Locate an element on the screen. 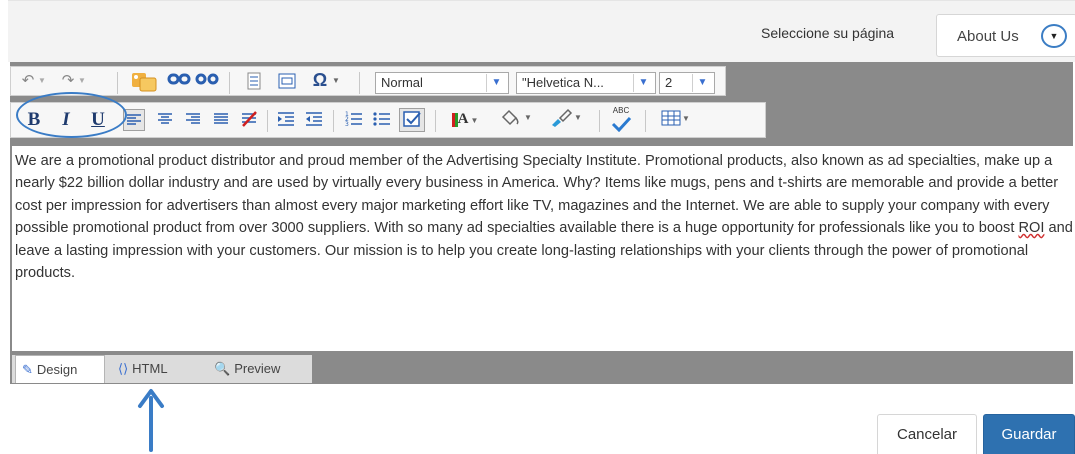 Image resolution: width=1075 pixels, height=454 pixels. text-color-label: A is located at coordinates (463, 119).